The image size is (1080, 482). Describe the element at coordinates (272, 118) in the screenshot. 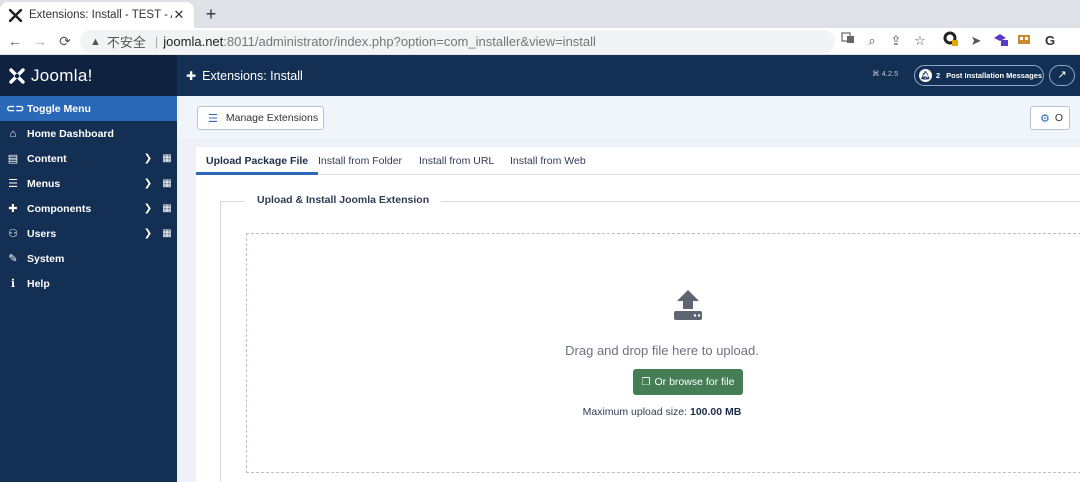

I see `manage-extensions-label: Manage Extensions` at that location.